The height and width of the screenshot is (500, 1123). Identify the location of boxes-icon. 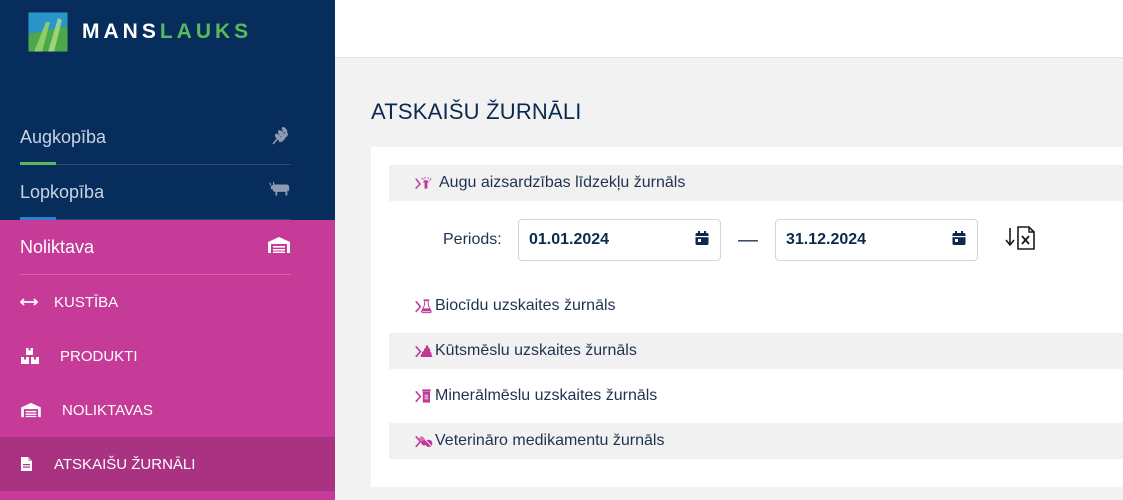
(40, 356).